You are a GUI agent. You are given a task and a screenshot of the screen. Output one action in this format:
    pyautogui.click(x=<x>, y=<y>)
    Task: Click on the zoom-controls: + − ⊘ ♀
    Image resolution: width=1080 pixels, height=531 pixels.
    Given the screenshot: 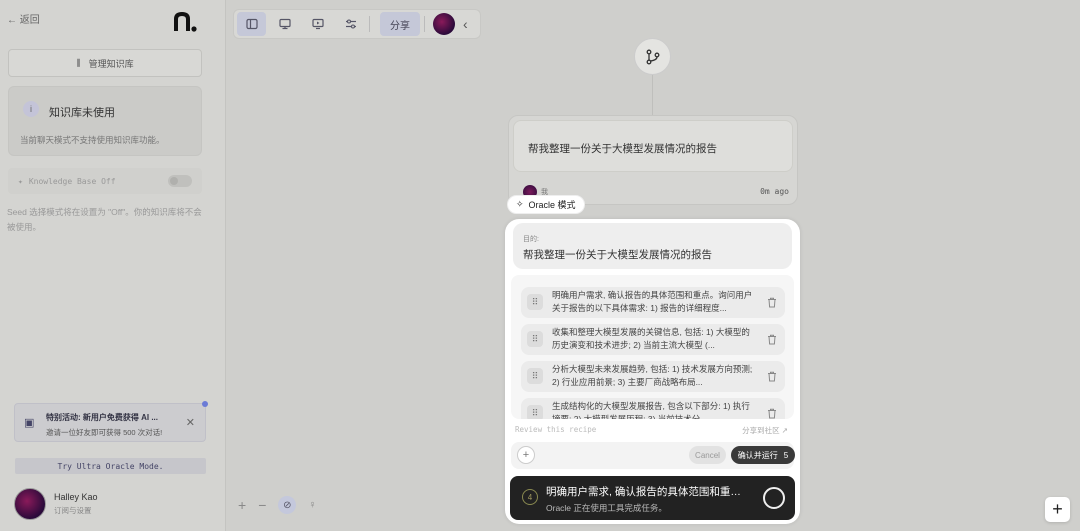 What is the action you would take?
    pyautogui.click(x=277, y=505)
    